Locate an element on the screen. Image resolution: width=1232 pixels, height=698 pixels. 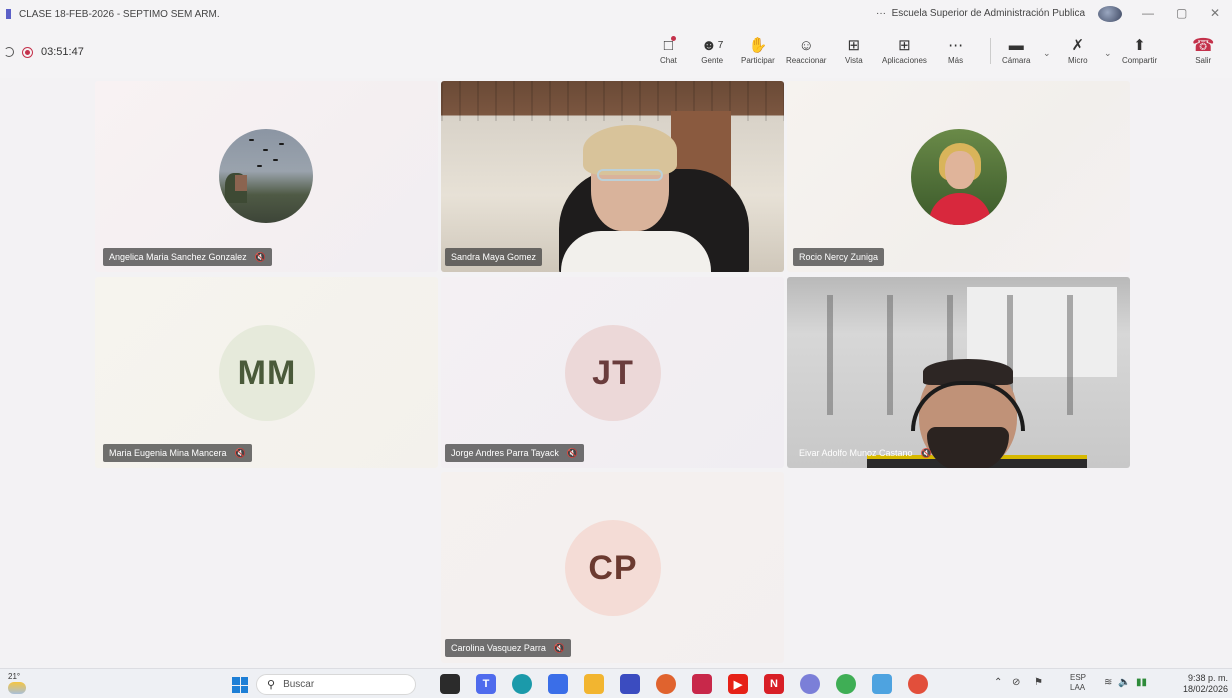
participant-tile: CP Carolina Vasquez Parra 🔇 is located at coordinates (612, 567).